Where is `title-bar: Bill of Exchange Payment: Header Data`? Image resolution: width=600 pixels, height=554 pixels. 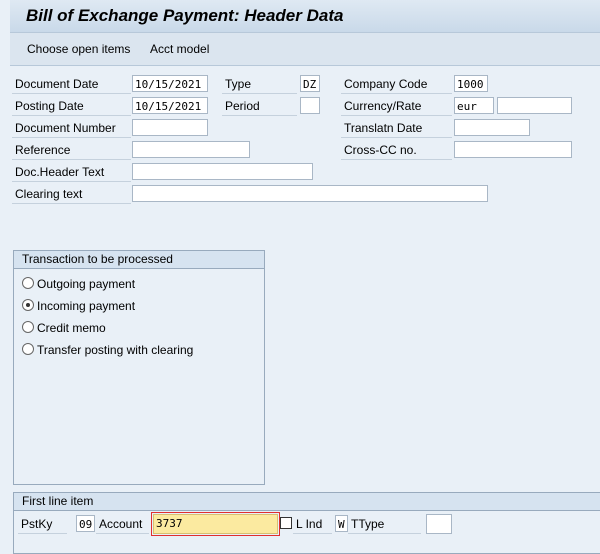
title-bar: Bill of Exchange Payment: Header Data is located at coordinates (305, 16).